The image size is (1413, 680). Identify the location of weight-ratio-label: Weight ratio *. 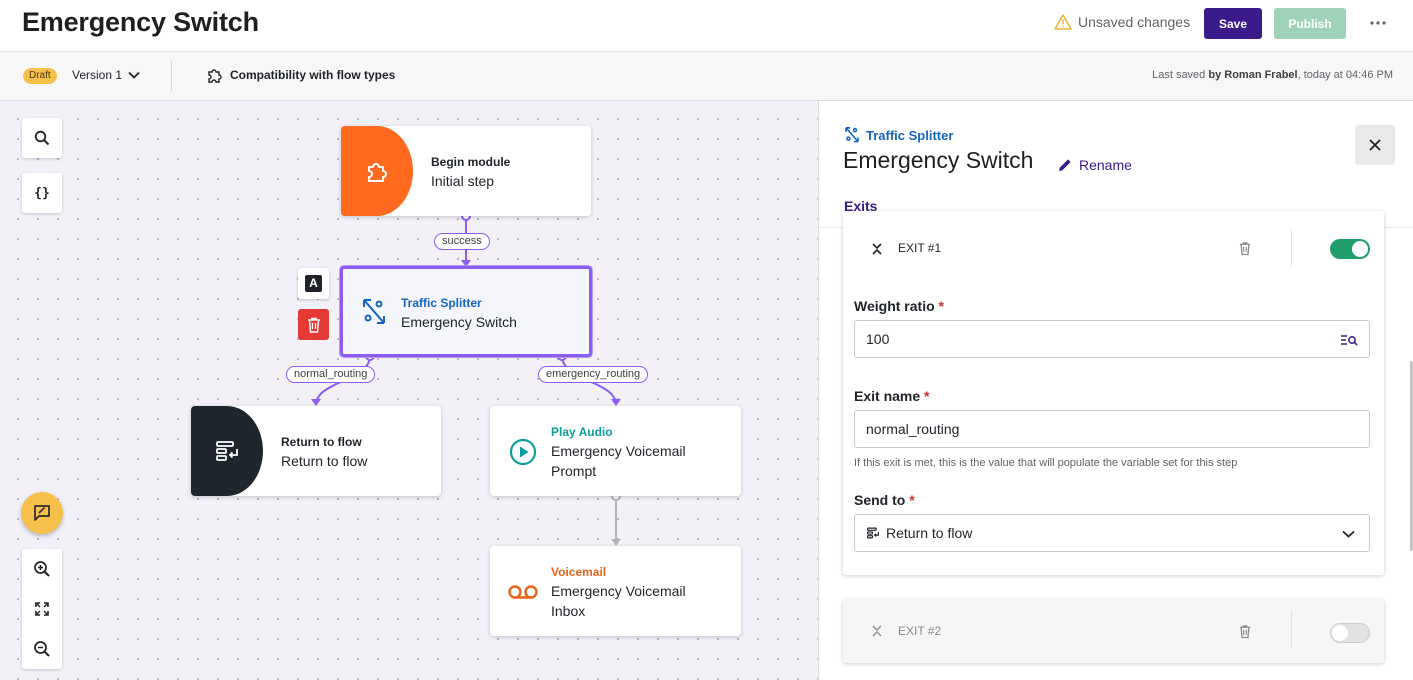
(899, 306).